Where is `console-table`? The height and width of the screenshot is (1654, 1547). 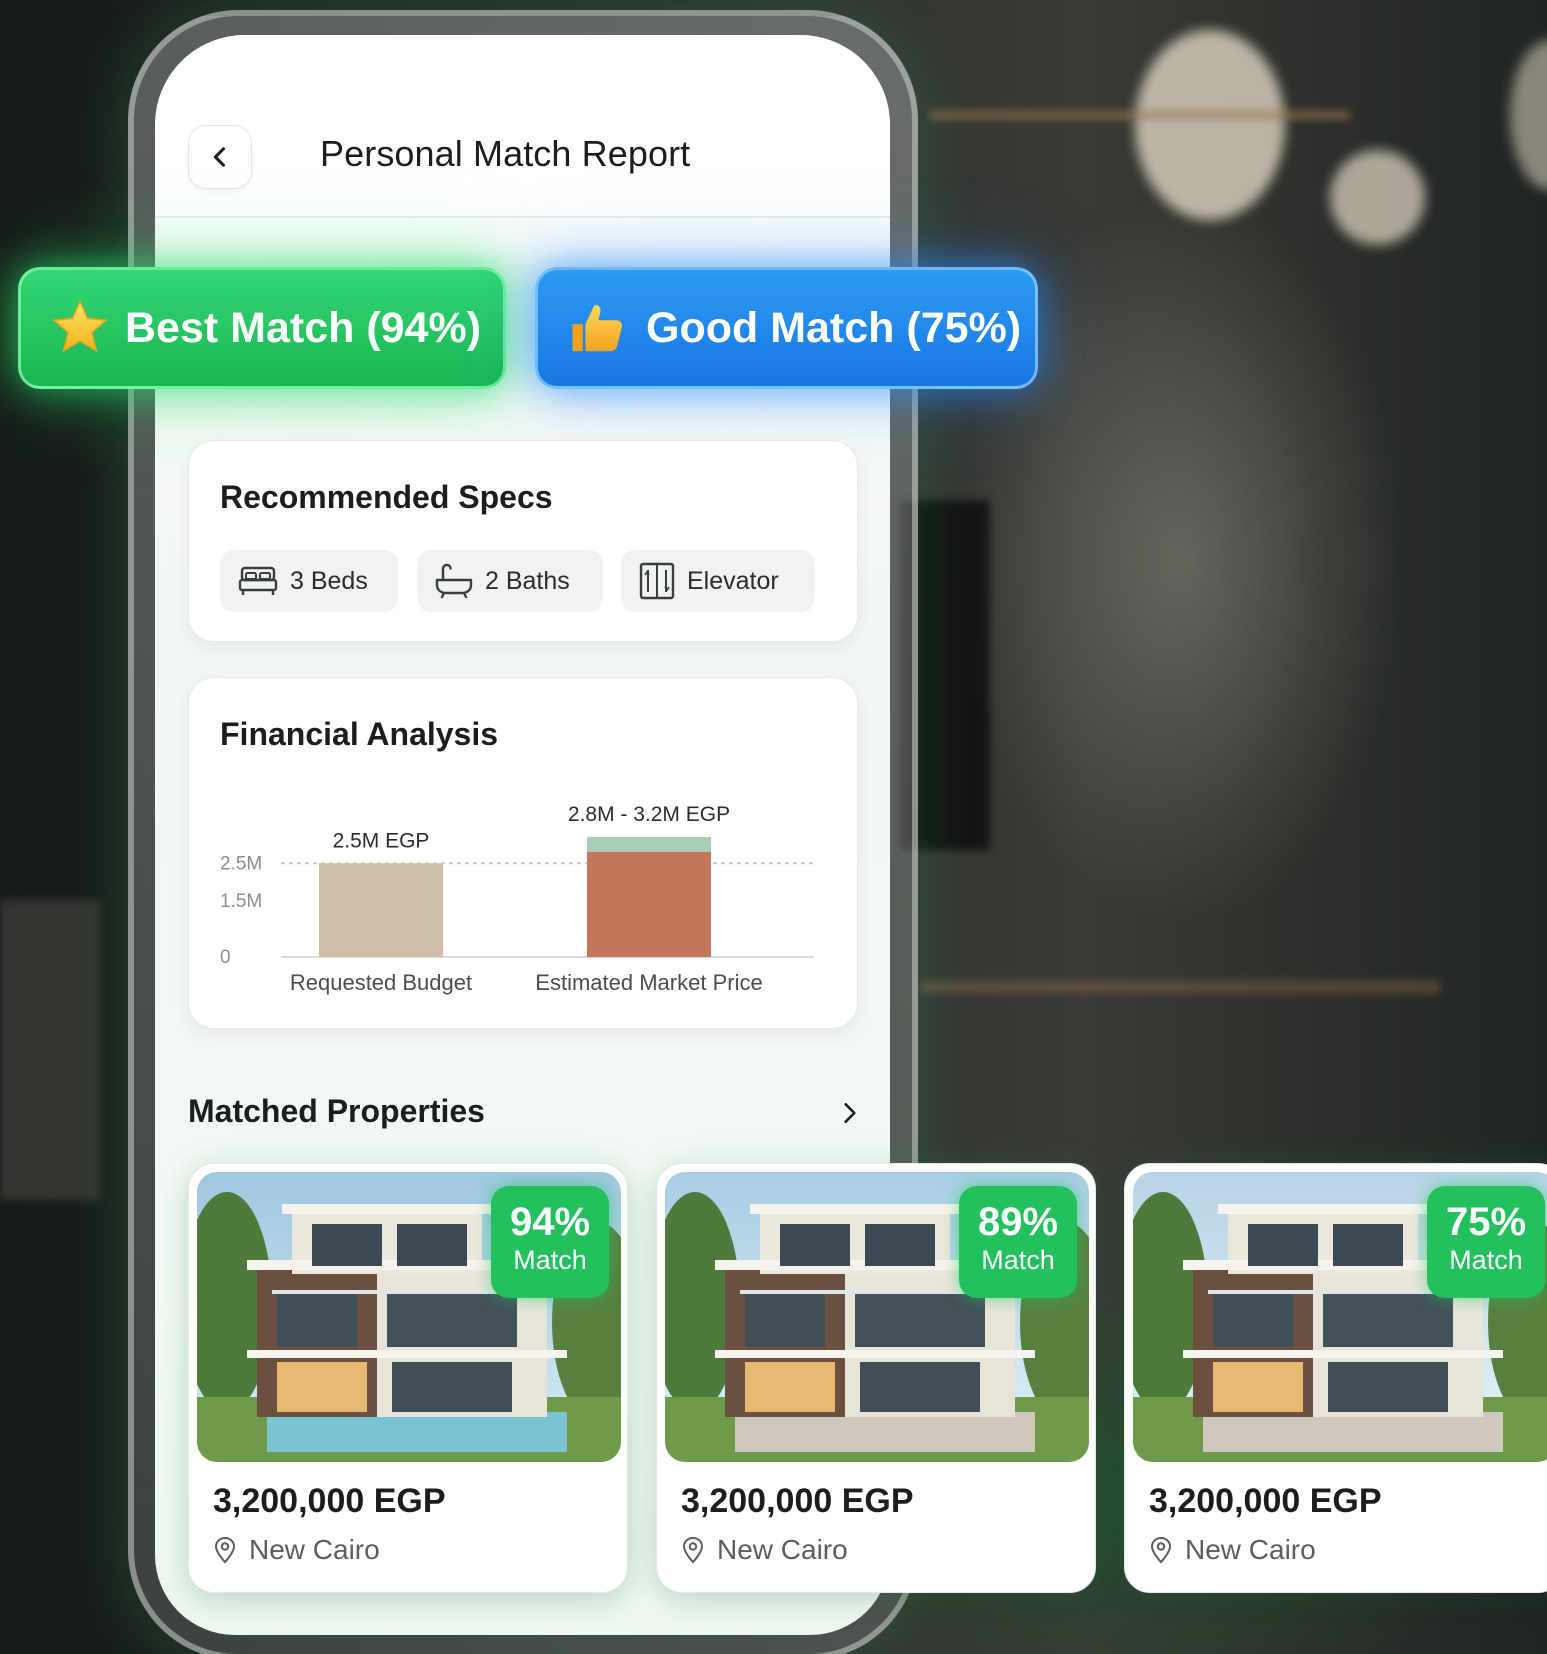
console-table is located at coordinates (1180, 987).